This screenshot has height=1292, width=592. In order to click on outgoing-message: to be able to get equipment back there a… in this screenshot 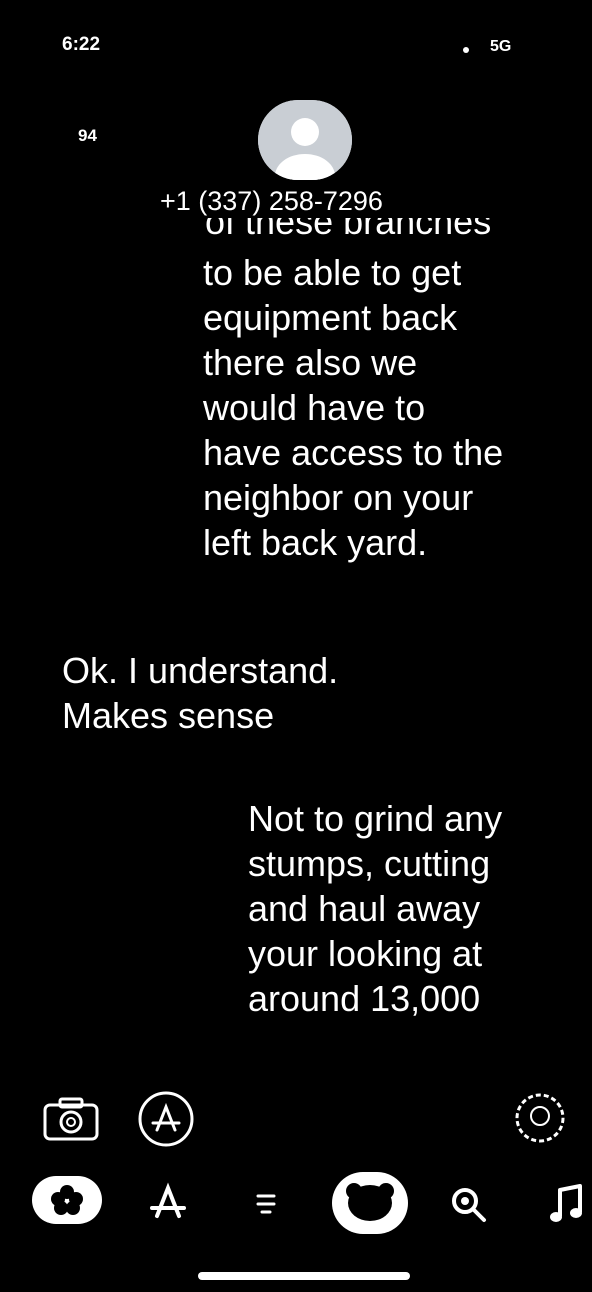, I will do `click(383, 407)`.